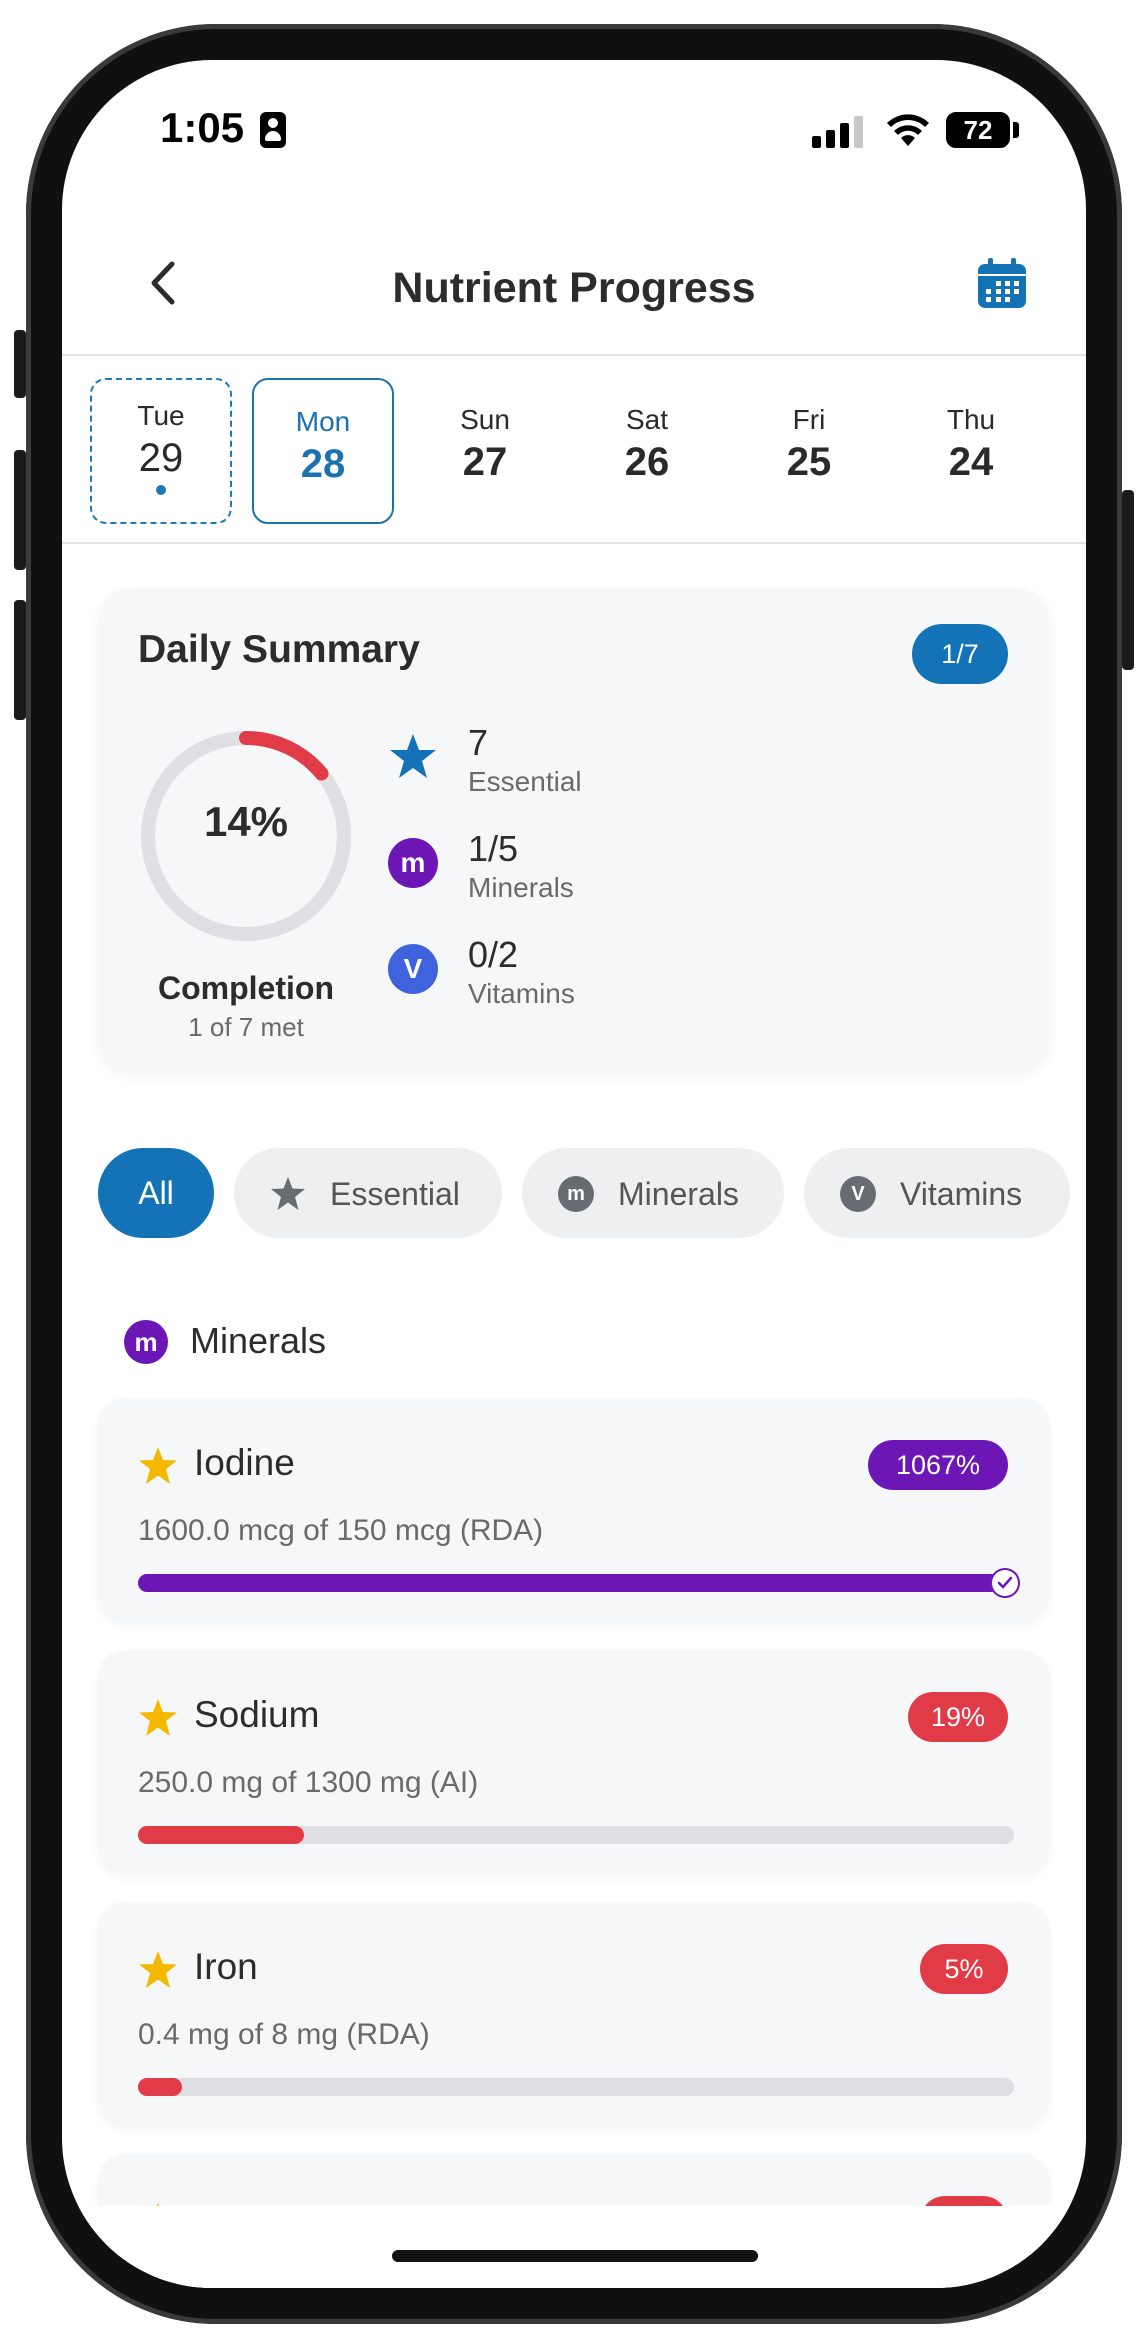 The image size is (1148, 2346). What do you see at coordinates (493, 848) in the screenshot?
I see `stat-value: 1/5` at bounding box center [493, 848].